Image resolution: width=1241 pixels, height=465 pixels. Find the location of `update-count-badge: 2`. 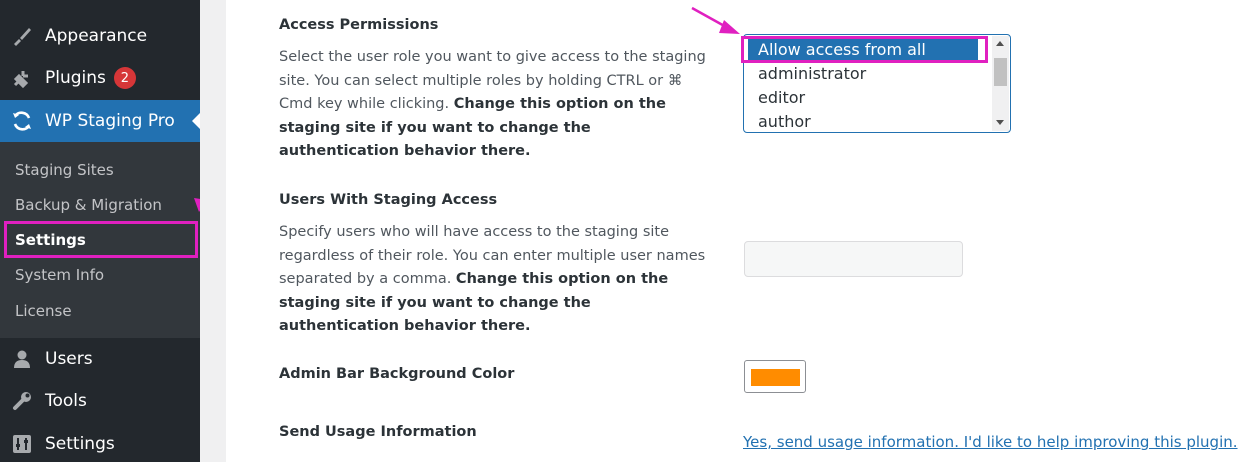

update-count-badge: 2 is located at coordinates (124, 78).